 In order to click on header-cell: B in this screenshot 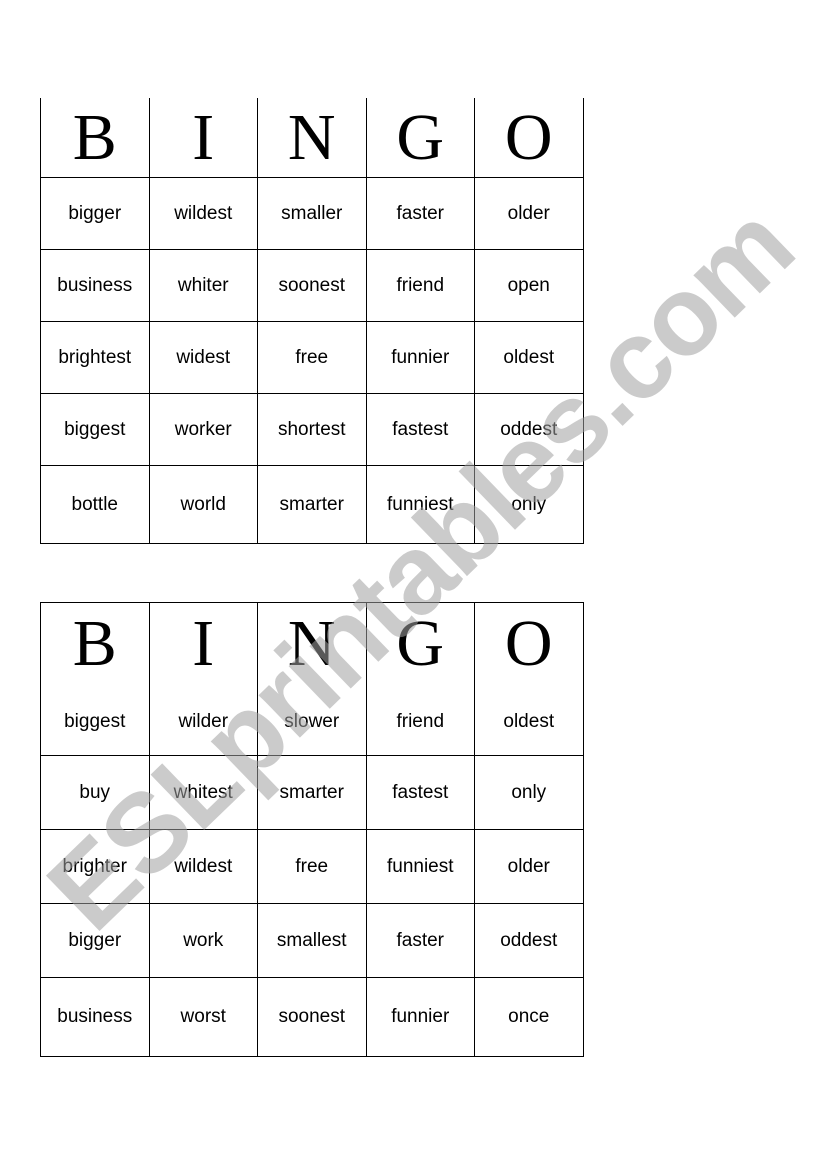, I will do `click(95, 138)`.